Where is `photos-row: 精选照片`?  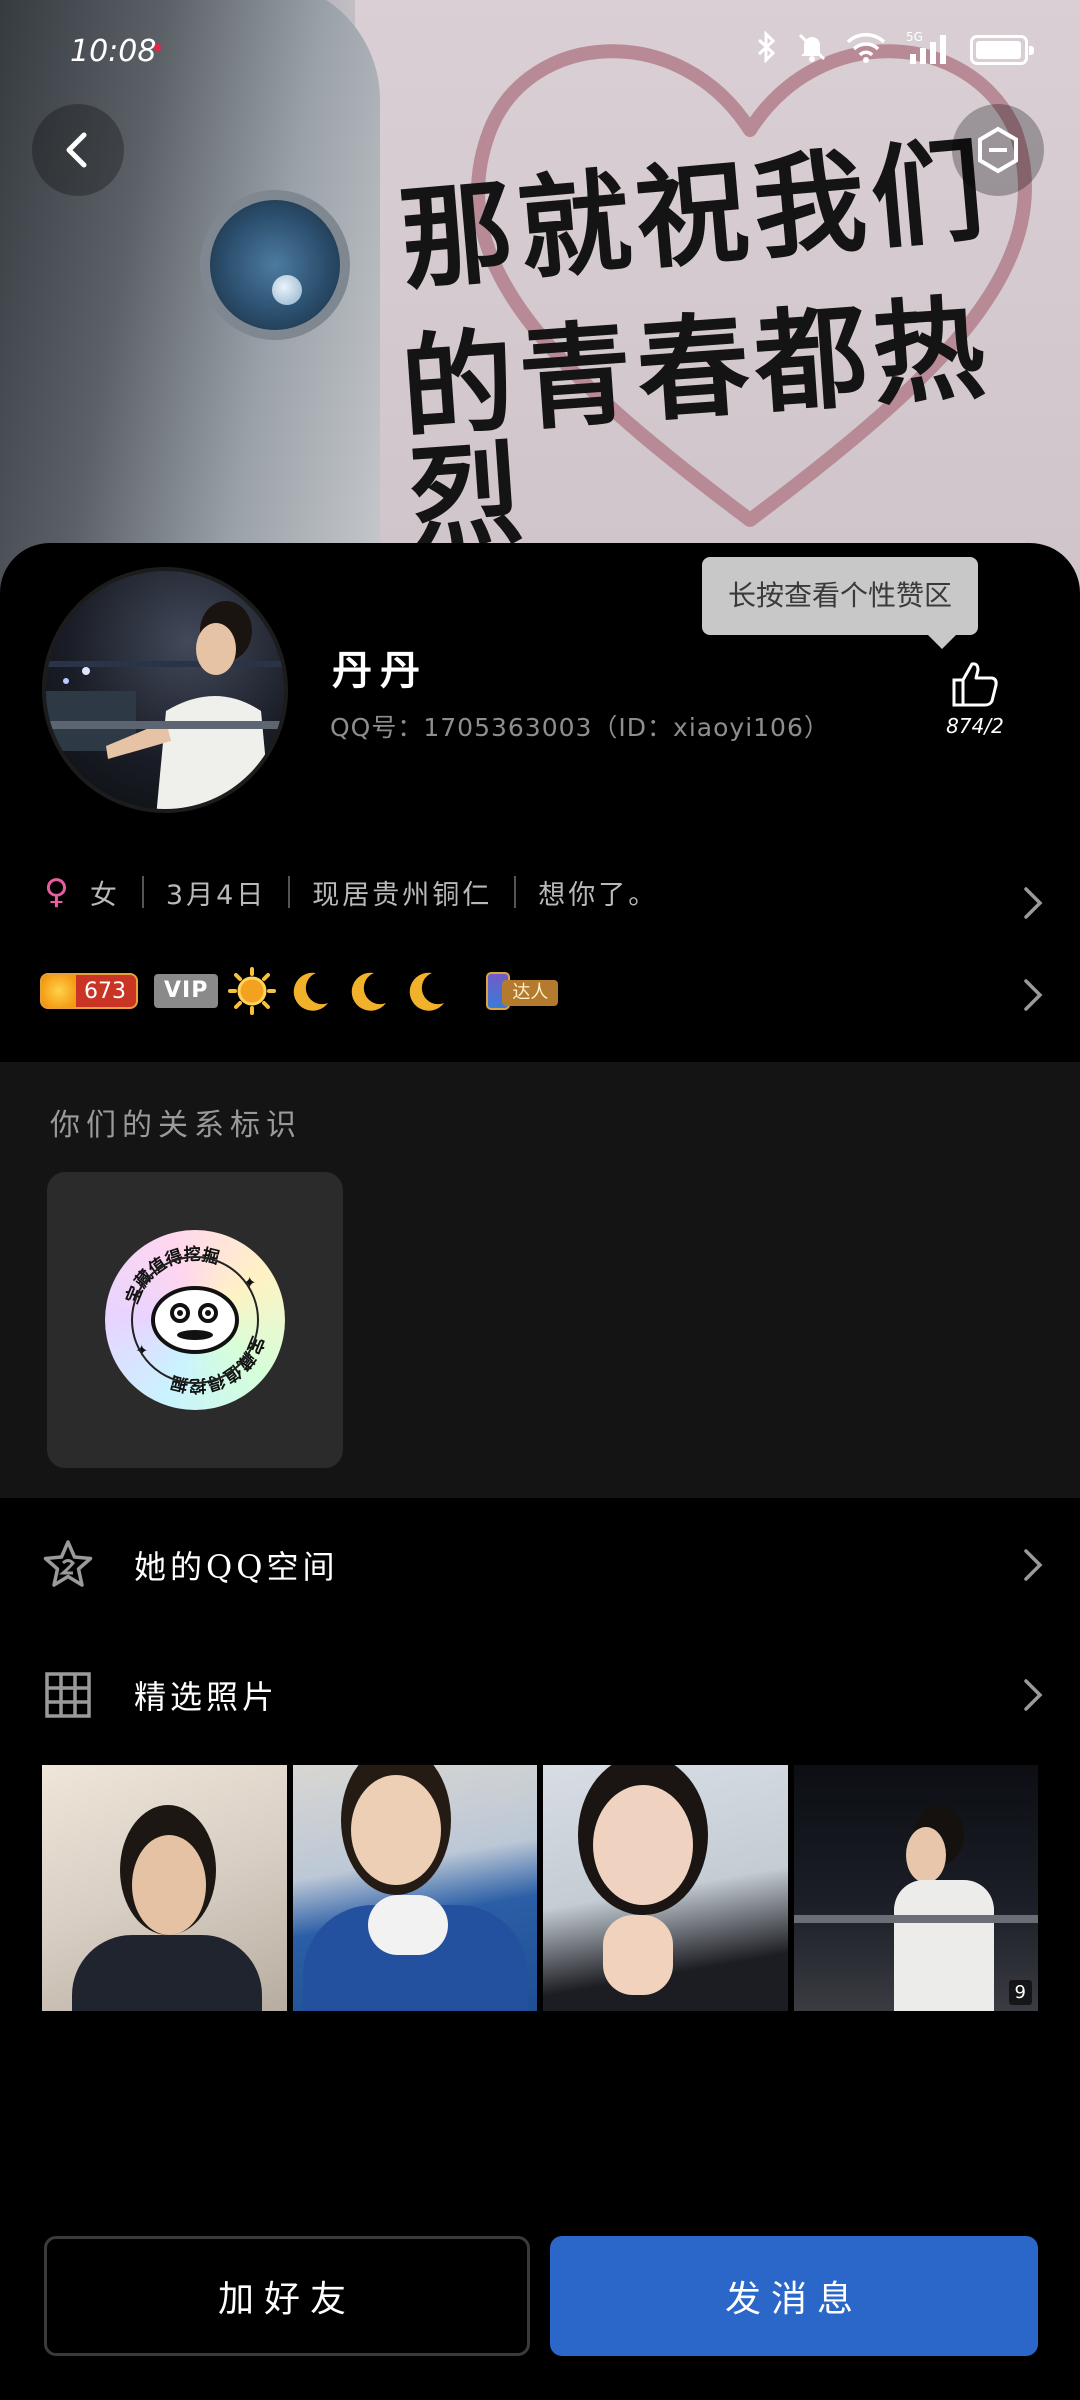 photos-row: 精选照片 is located at coordinates (540, 1695).